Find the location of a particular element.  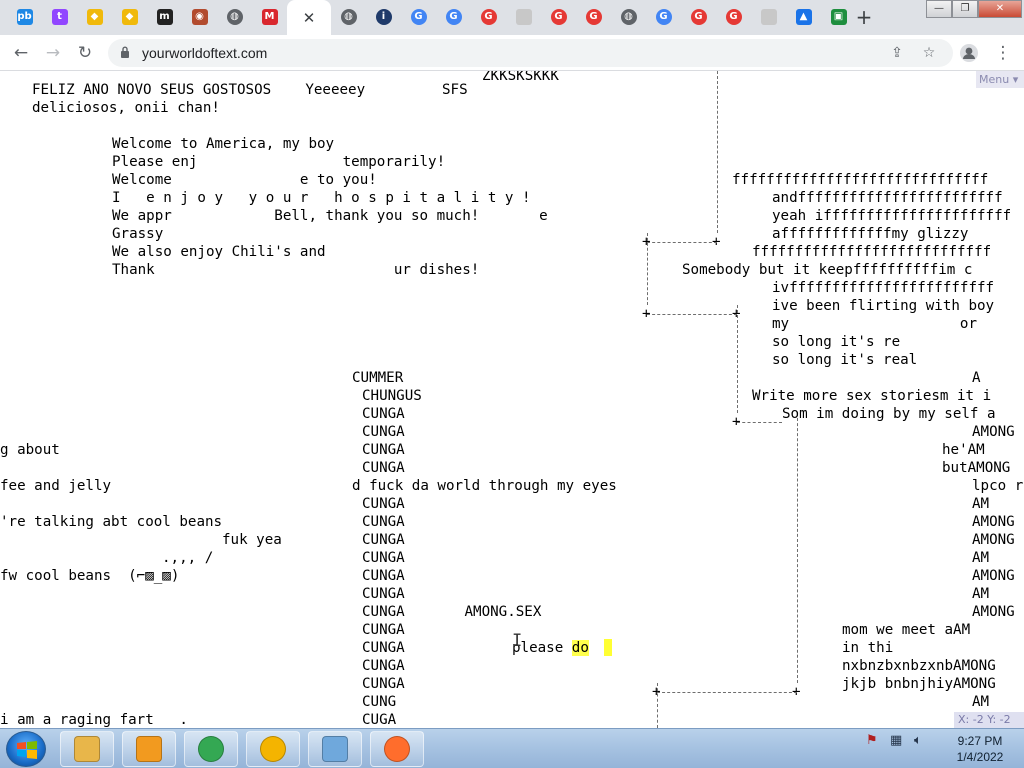

forward-button: → is located at coordinates (53, 53).